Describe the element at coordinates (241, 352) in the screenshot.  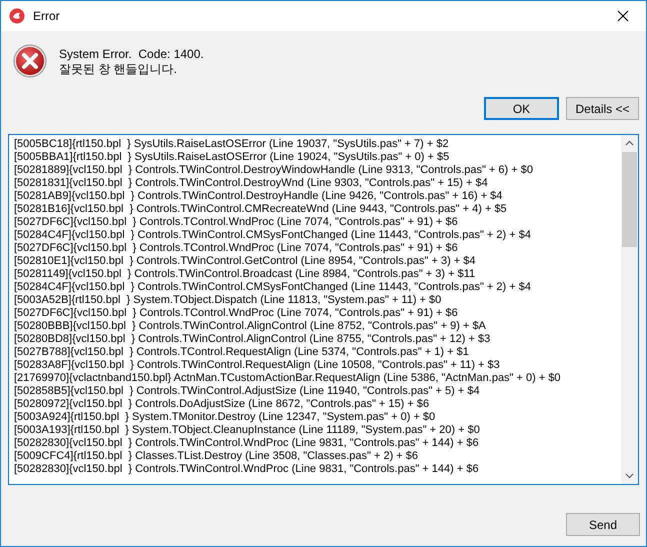
I see `stack-trace-line: [5027B788]{vcl150.bpl } Controls.TControl.RequestAlign (Line 5374, "Controls.pas" + 1) + $1` at that location.